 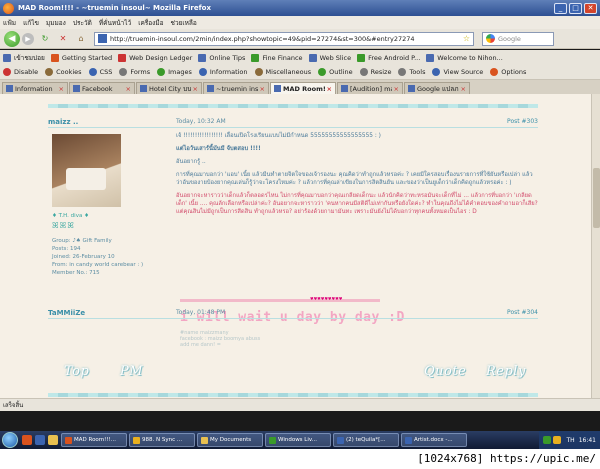 I want to click on devtool-item: Options, so click(x=508, y=72).